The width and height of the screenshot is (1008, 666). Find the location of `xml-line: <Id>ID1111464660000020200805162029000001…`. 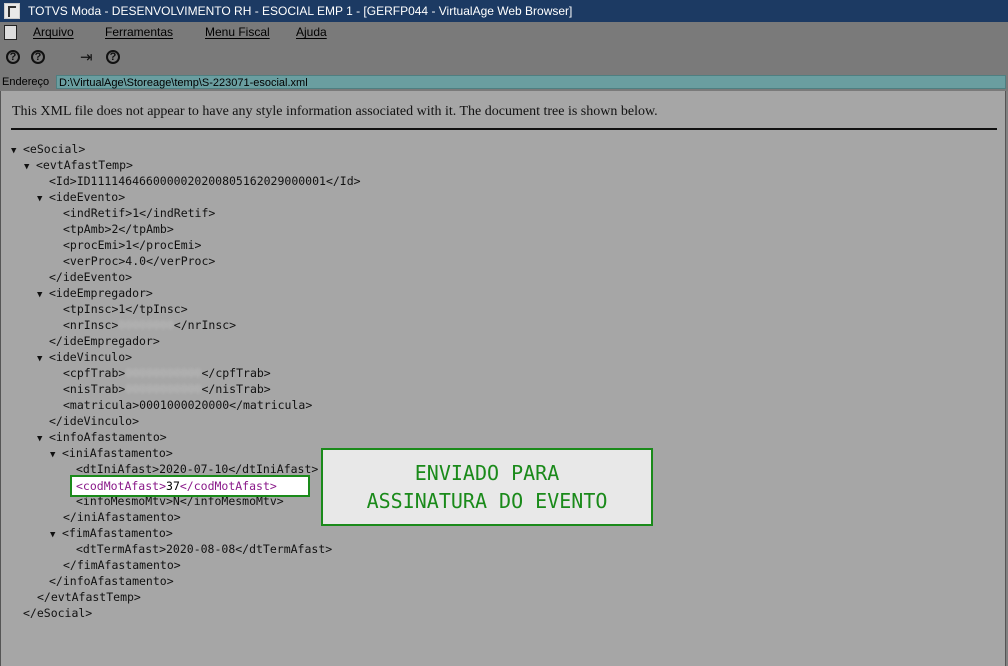

xml-line: <Id>ID1111464660000020200805162029000001… is located at coordinates (205, 181).